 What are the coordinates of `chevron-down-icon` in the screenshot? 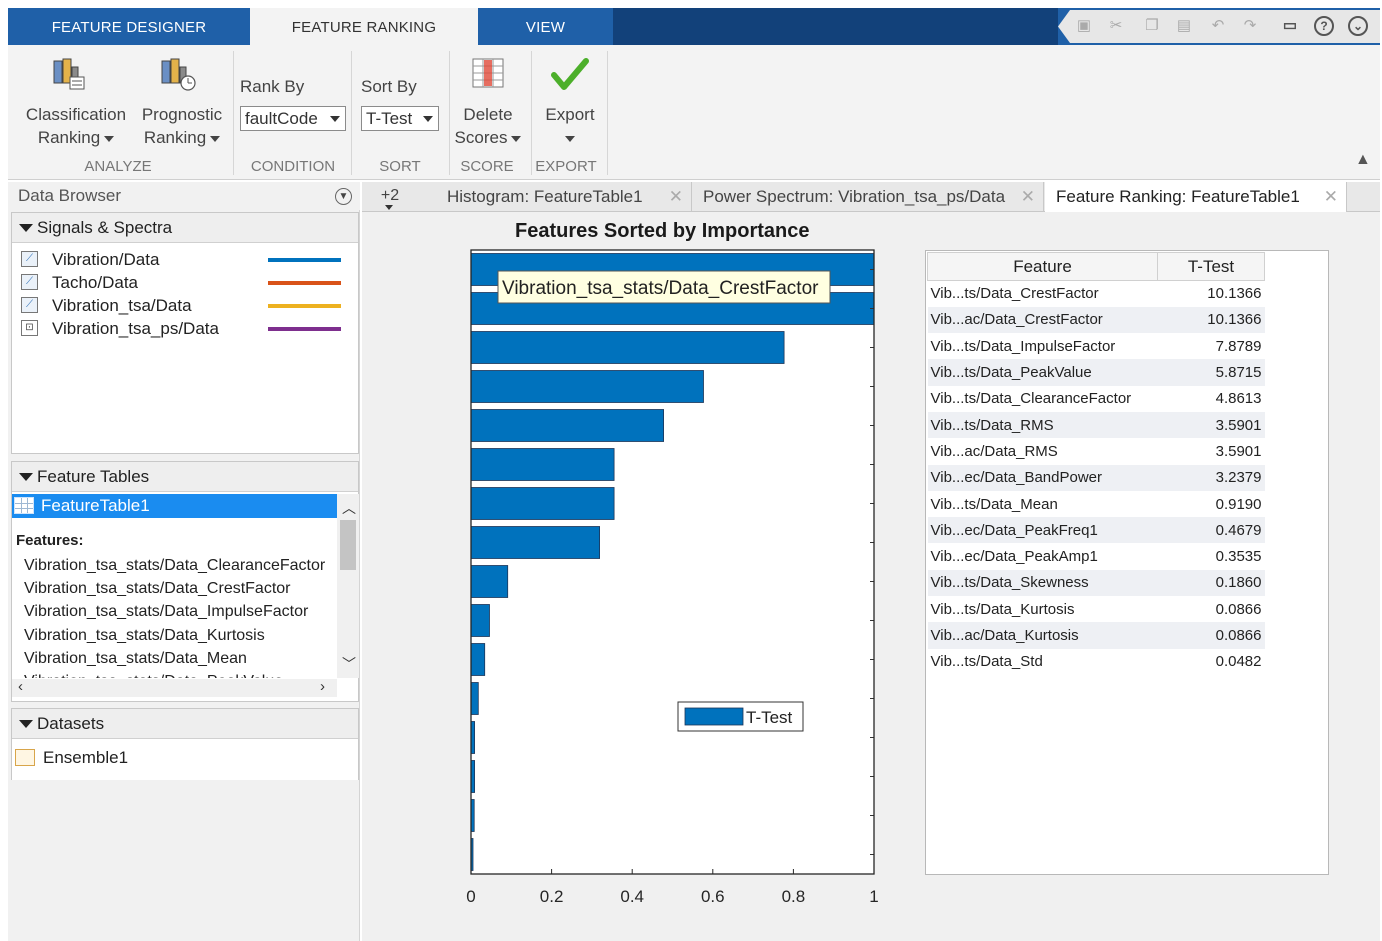 It's located at (215, 138).